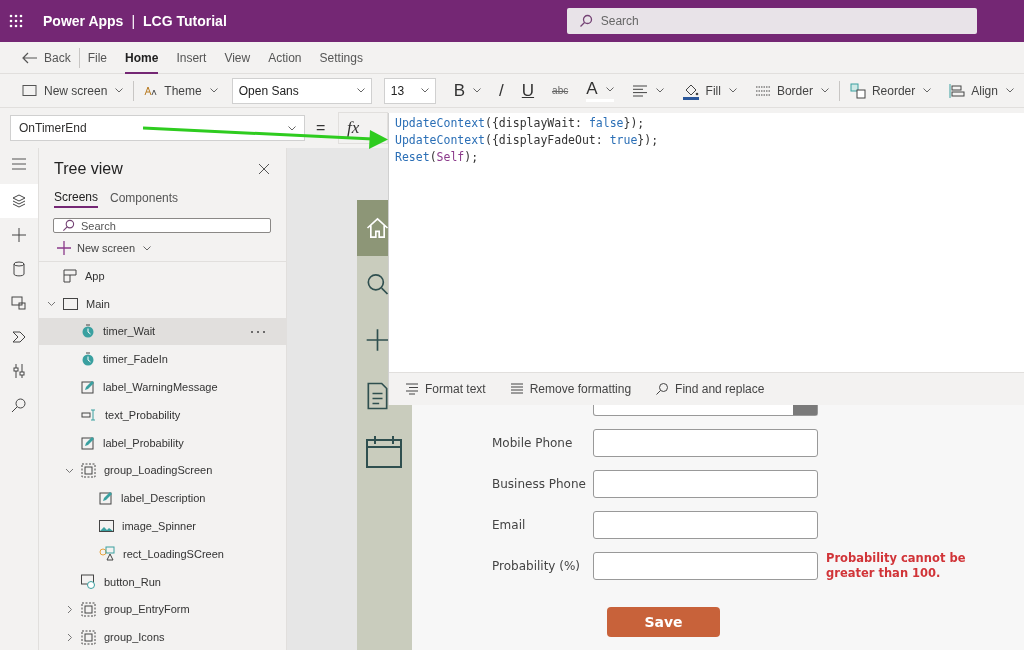  Describe the element at coordinates (857, 90) in the screenshot. I see `reorder-icon` at that location.